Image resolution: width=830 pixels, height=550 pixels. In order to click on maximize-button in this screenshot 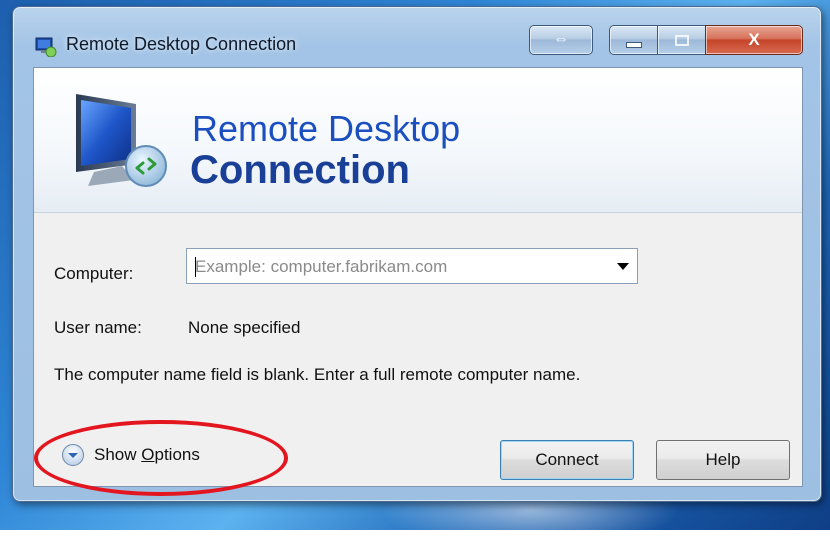, I will do `click(682, 40)`.